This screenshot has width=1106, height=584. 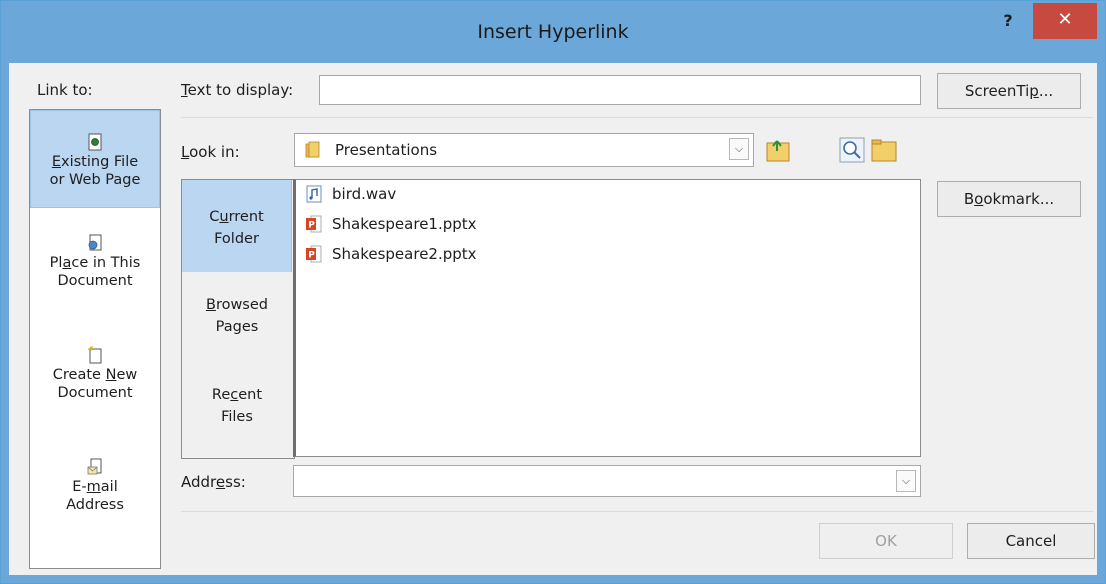 I want to click on link-email-address: E-mail Address, so click(x=95, y=486).